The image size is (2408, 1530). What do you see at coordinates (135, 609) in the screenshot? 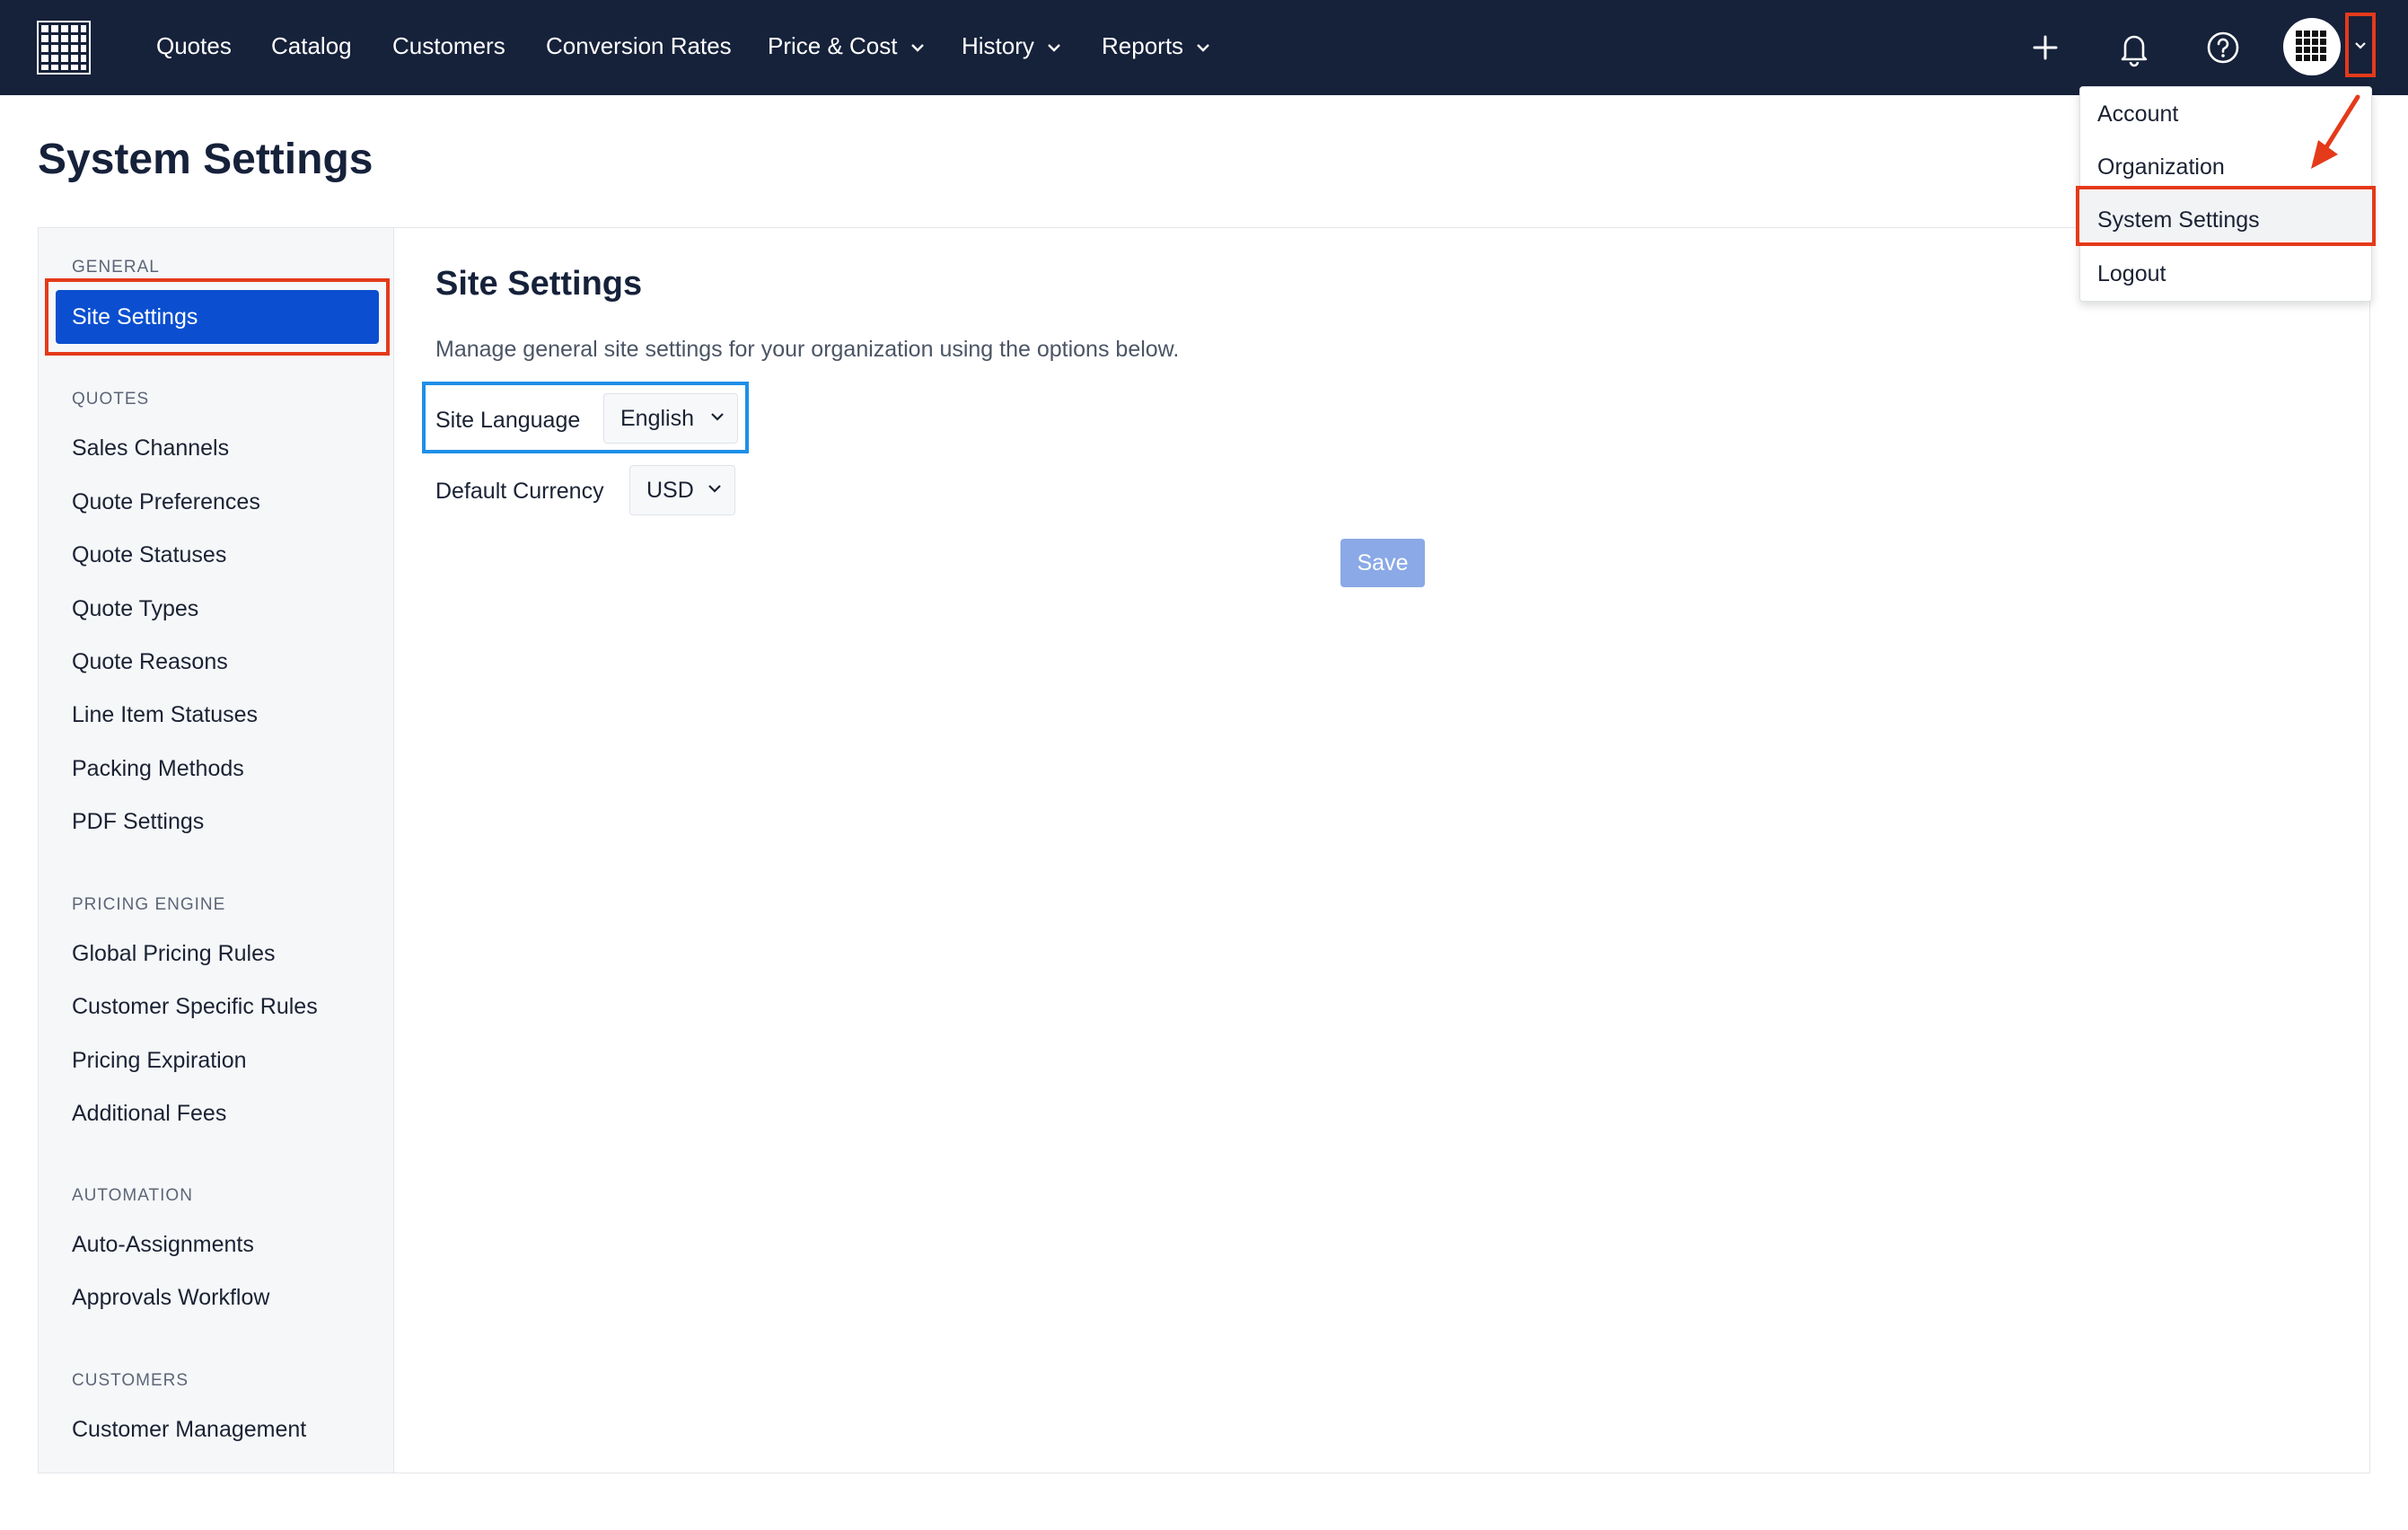
I see `sidebar-item-quote-types: Quote Types` at bounding box center [135, 609].